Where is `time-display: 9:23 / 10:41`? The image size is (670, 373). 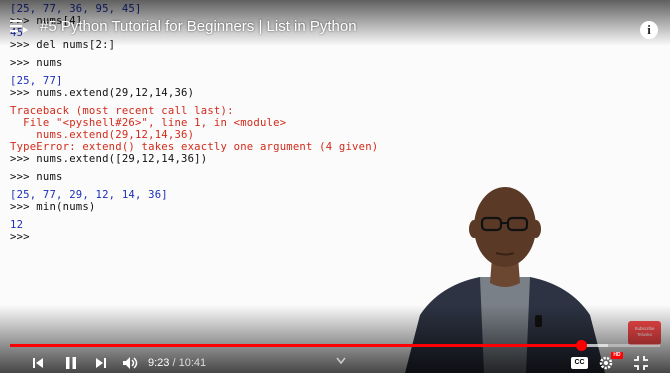
time-display: 9:23 / 10:41 is located at coordinates (177, 363).